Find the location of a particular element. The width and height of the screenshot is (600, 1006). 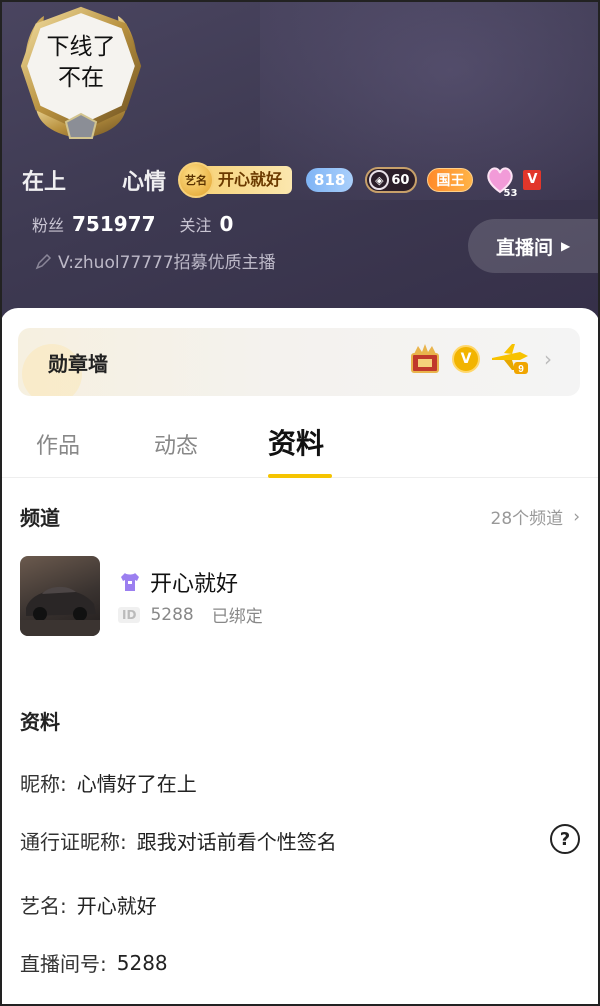

channel-id-row: ID 5288 已绑定 is located at coordinates (190, 614).